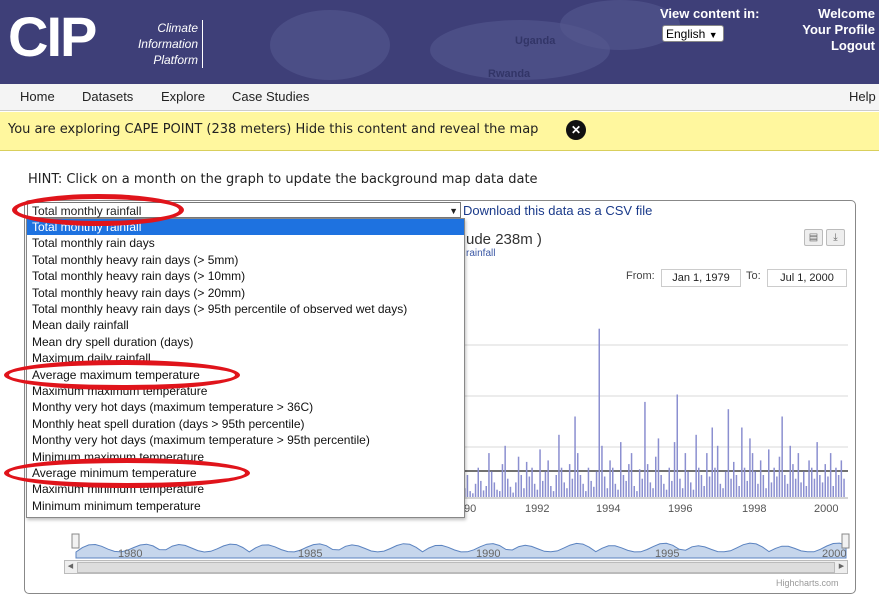 The width and height of the screenshot is (879, 604). I want to click on dropdown-option: Total monthly rain days, so click(245, 243).